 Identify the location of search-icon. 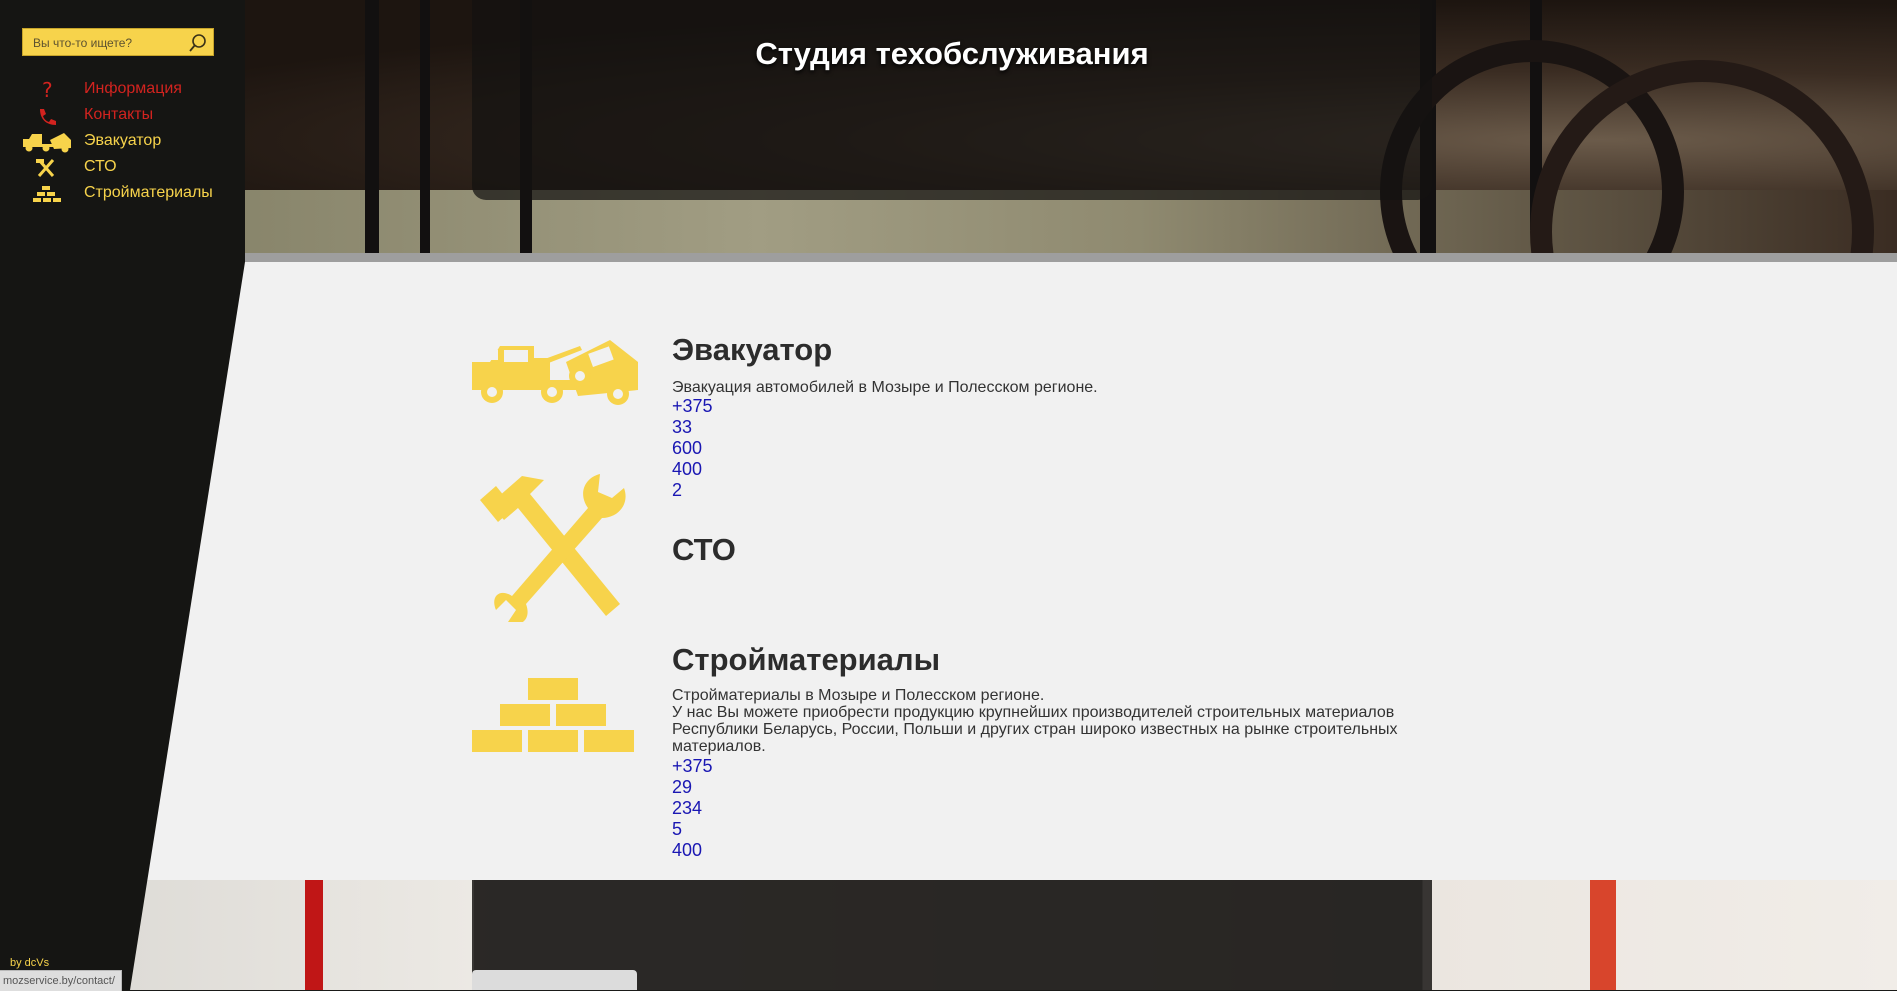
(198, 43).